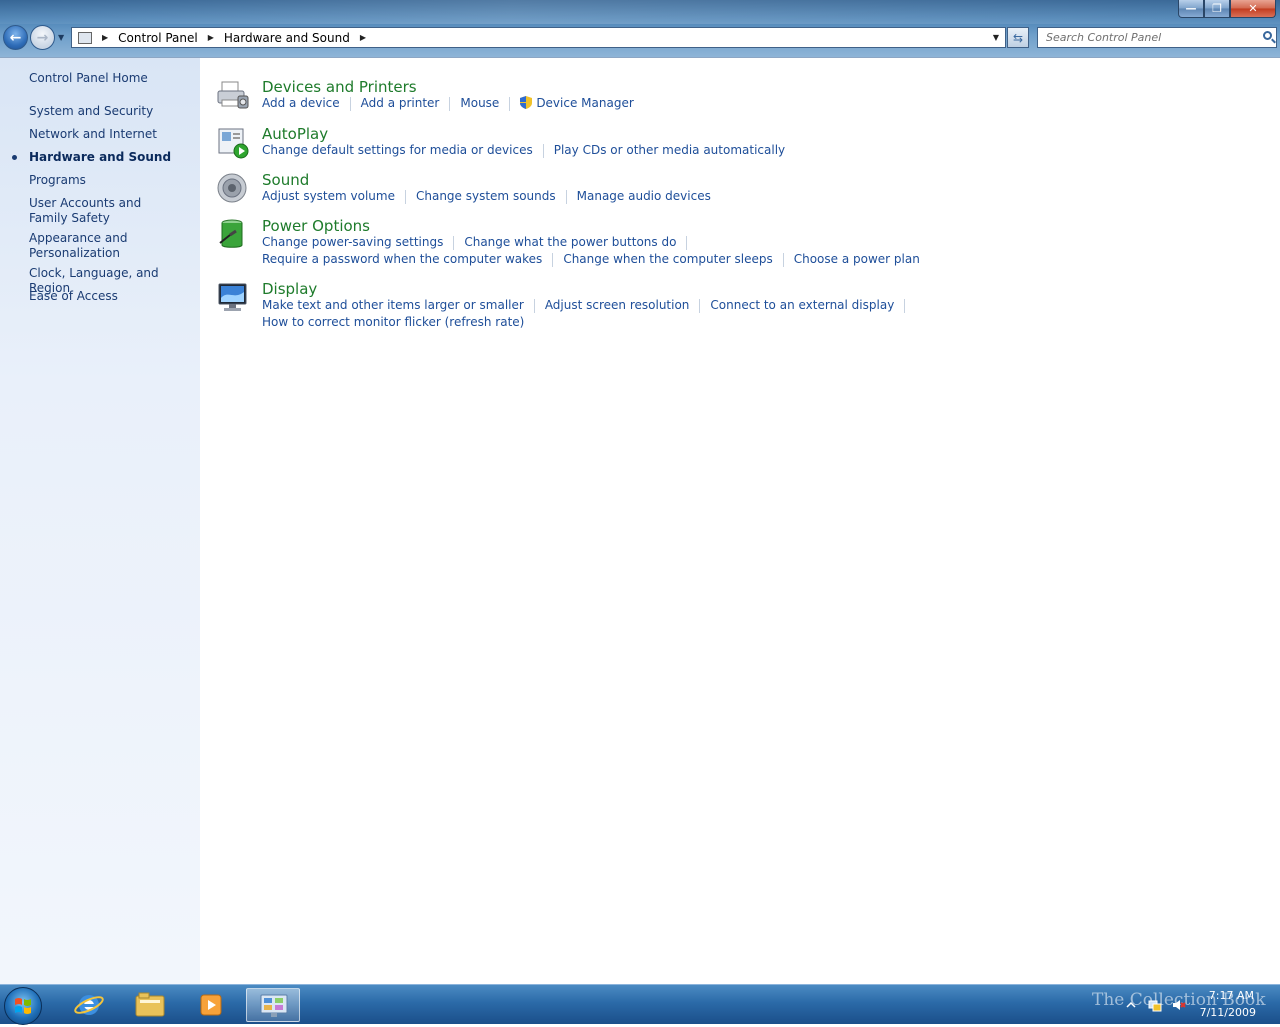  Describe the element at coordinates (158, 38) in the screenshot. I see `breadcrumb-control-panel: Control Panel` at that location.